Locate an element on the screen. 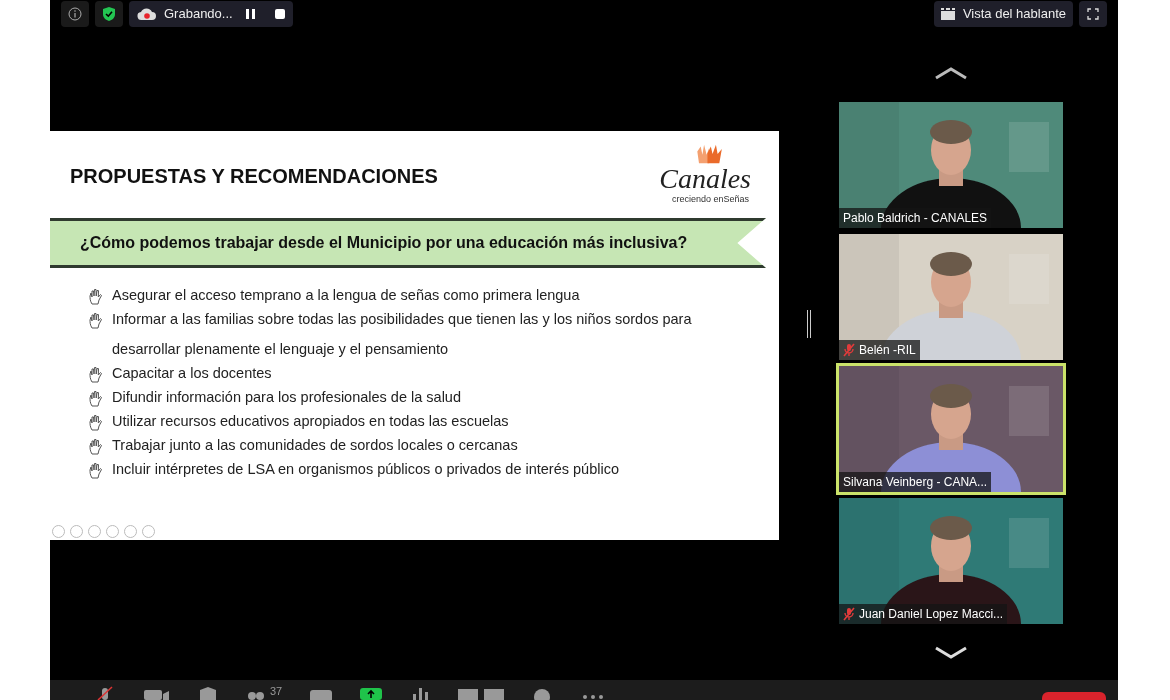 This screenshot has height=700, width=1170. layout-icon is located at coordinates (481, 693).